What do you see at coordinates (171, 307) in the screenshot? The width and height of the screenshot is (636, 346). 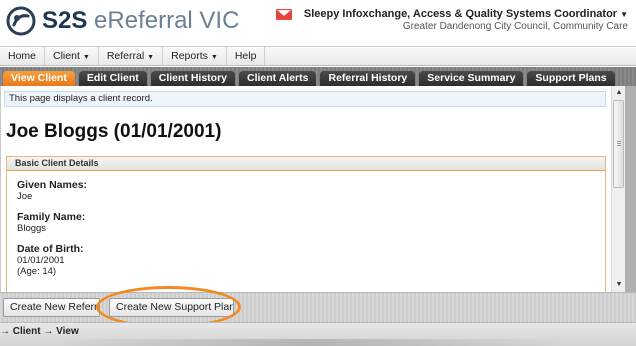 I see `create-new-support-plan-button: Create New Support Plan` at bounding box center [171, 307].